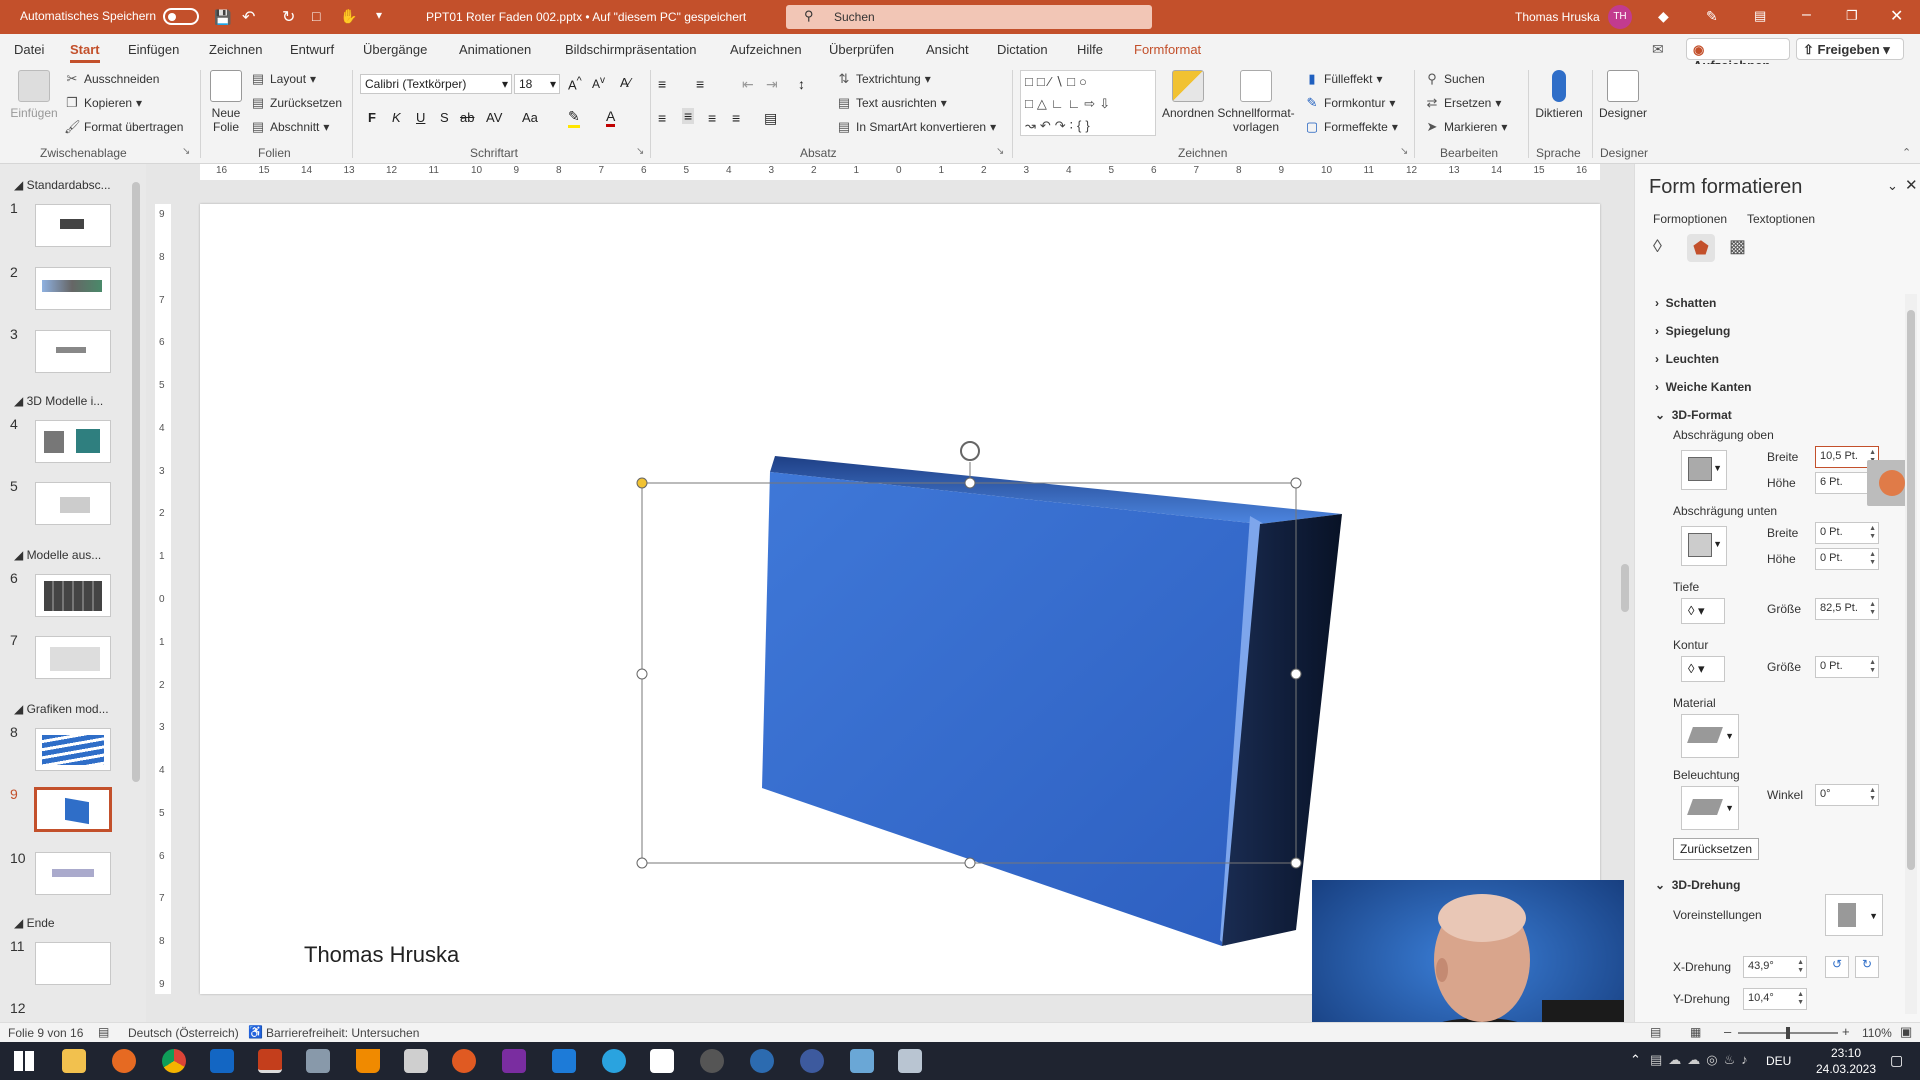 This screenshot has width=1920, height=1080. I want to click on resize-handle-n, so click(970, 483).